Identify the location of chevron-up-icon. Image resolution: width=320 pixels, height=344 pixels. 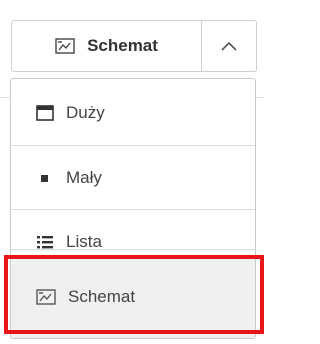
(229, 46).